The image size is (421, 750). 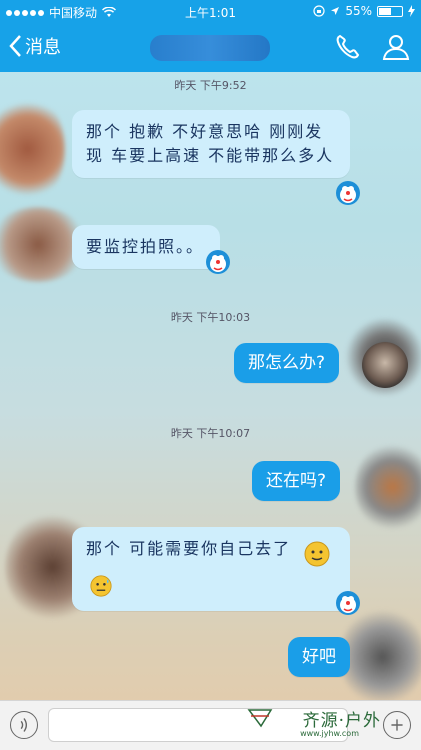 I want to click on profile-icon, so click(x=396, y=47).